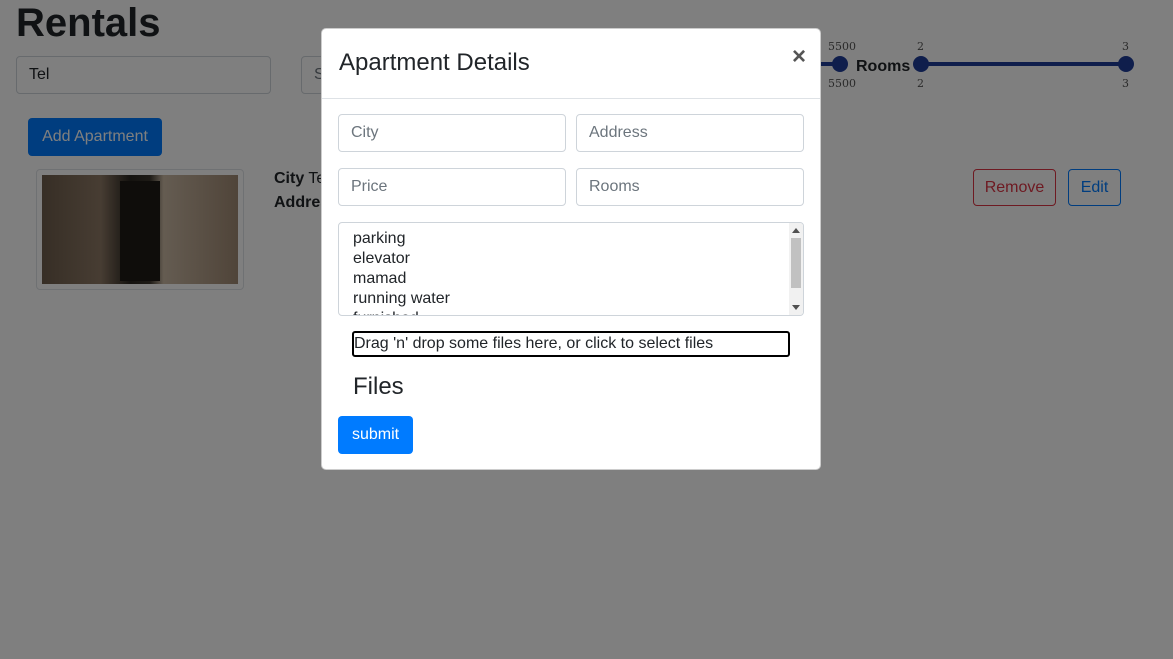 Image resolution: width=1173 pixels, height=659 pixels. Describe the element at coordinates (690, 133) in the screenshot. I see `address-field: Address` at that location.